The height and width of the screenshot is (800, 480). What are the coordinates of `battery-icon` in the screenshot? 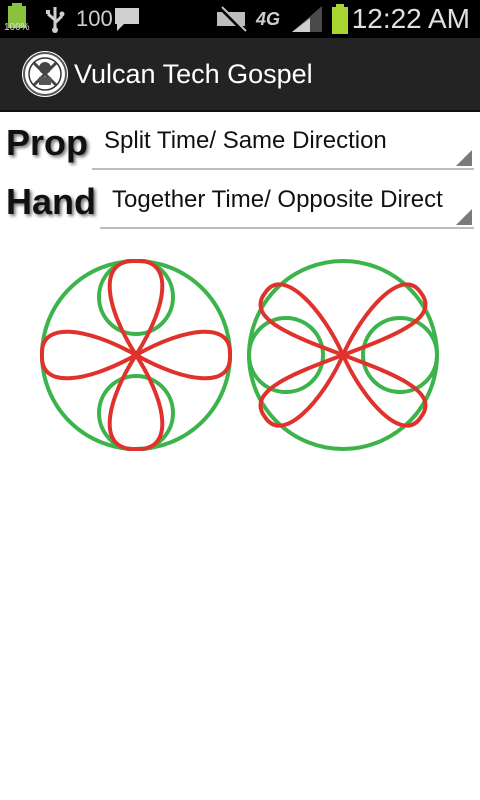 It's located at (340, 19).